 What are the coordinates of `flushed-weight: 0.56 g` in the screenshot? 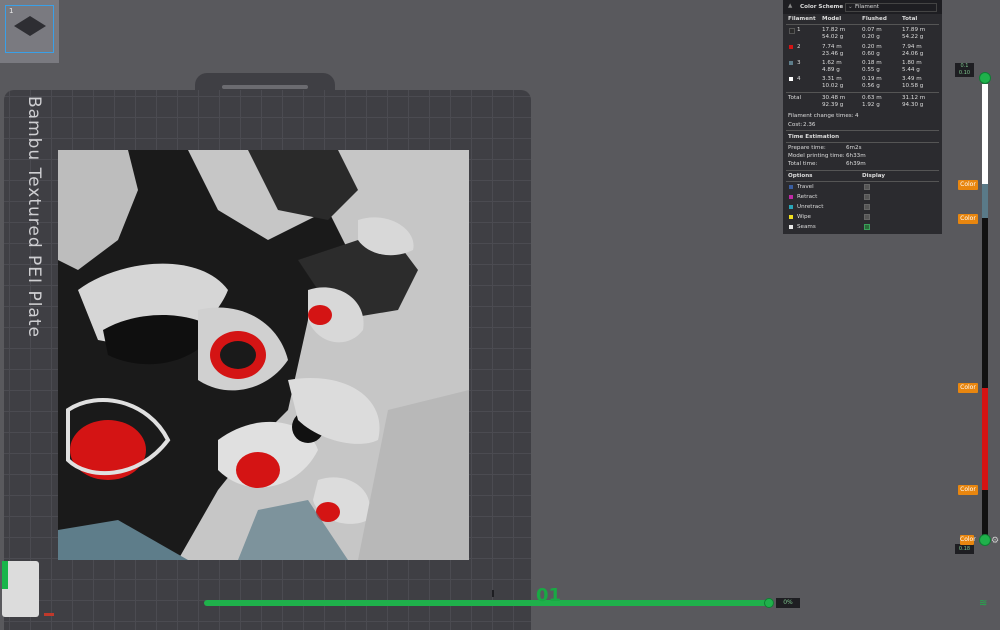 It's located at (871, 86).